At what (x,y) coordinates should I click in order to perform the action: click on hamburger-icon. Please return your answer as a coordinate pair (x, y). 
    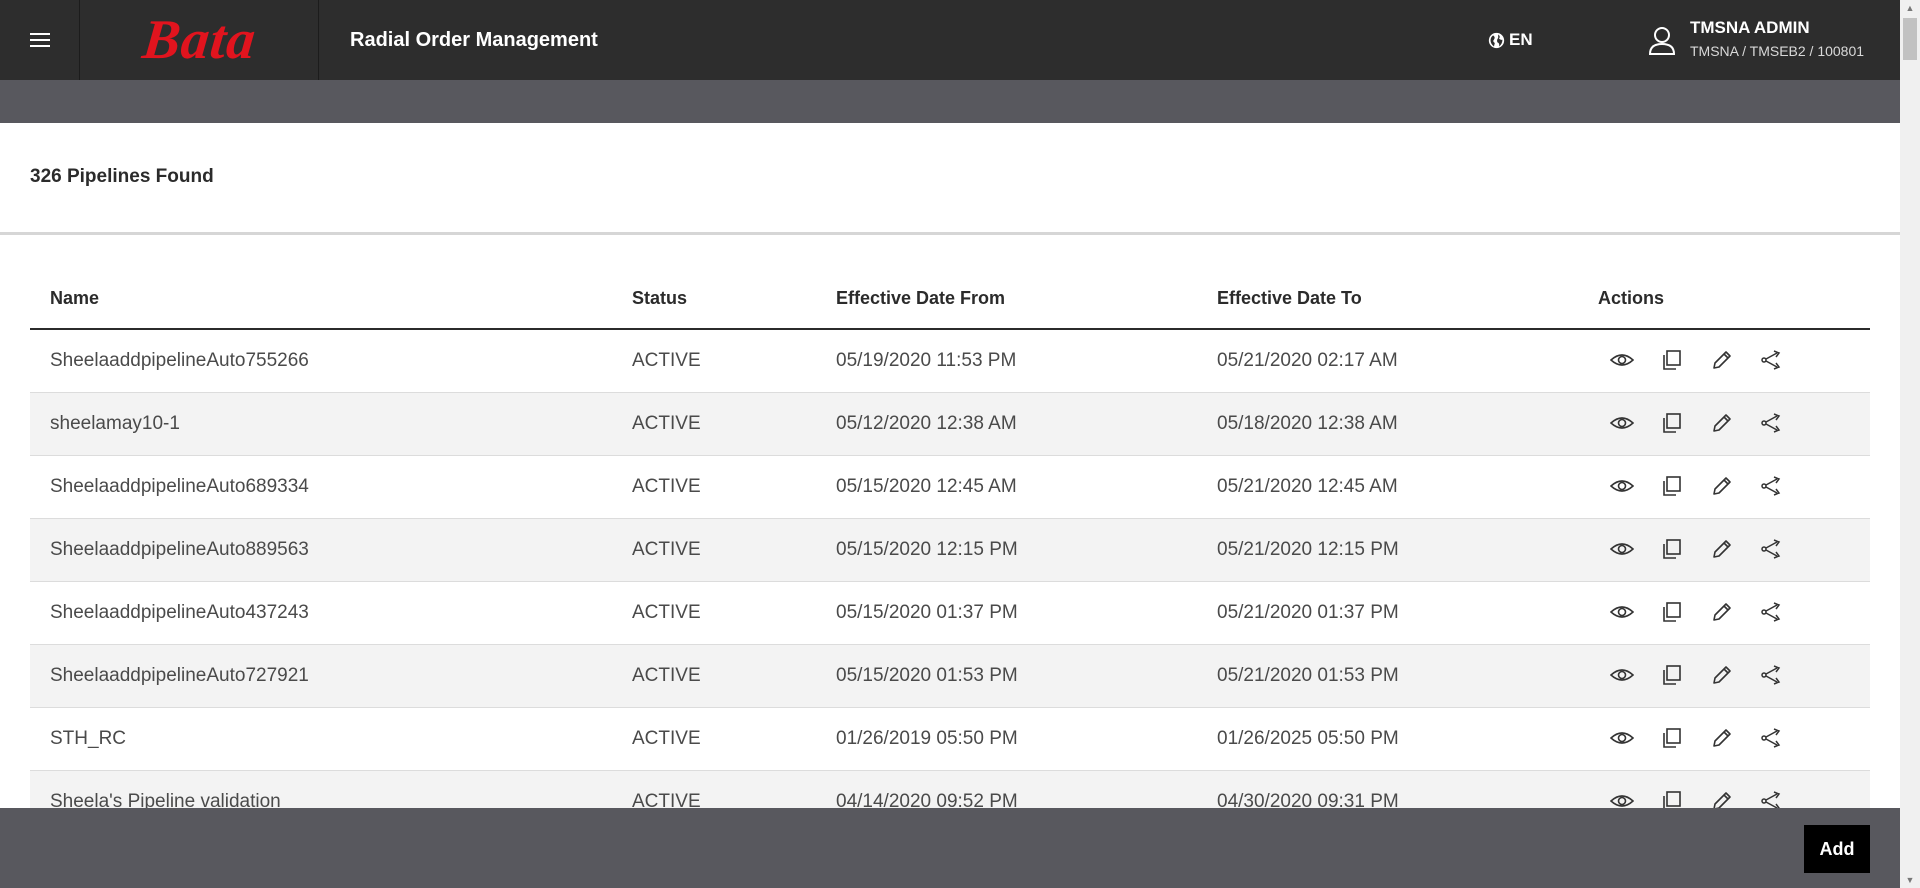
    Looking at the image, I should click on (39, 40).